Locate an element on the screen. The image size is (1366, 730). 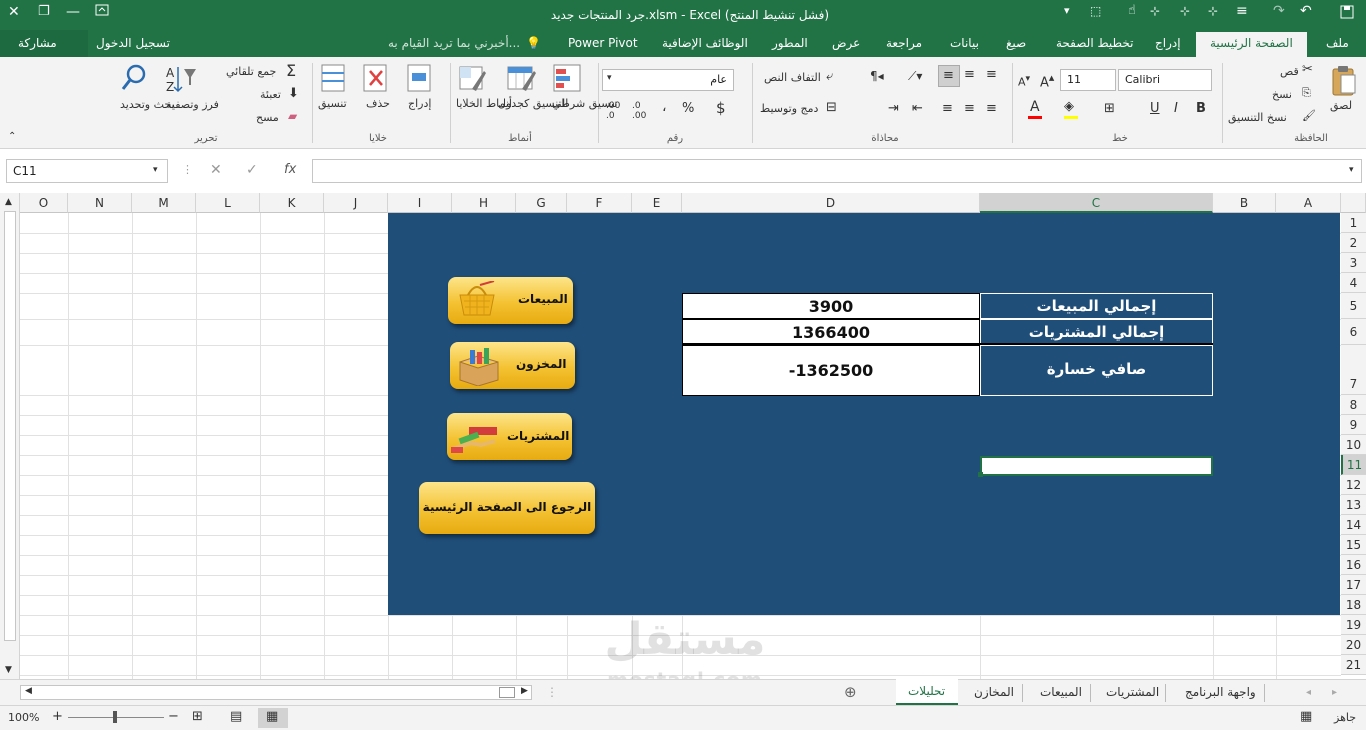
scroll-thumb is located at coordinates (10, 426).